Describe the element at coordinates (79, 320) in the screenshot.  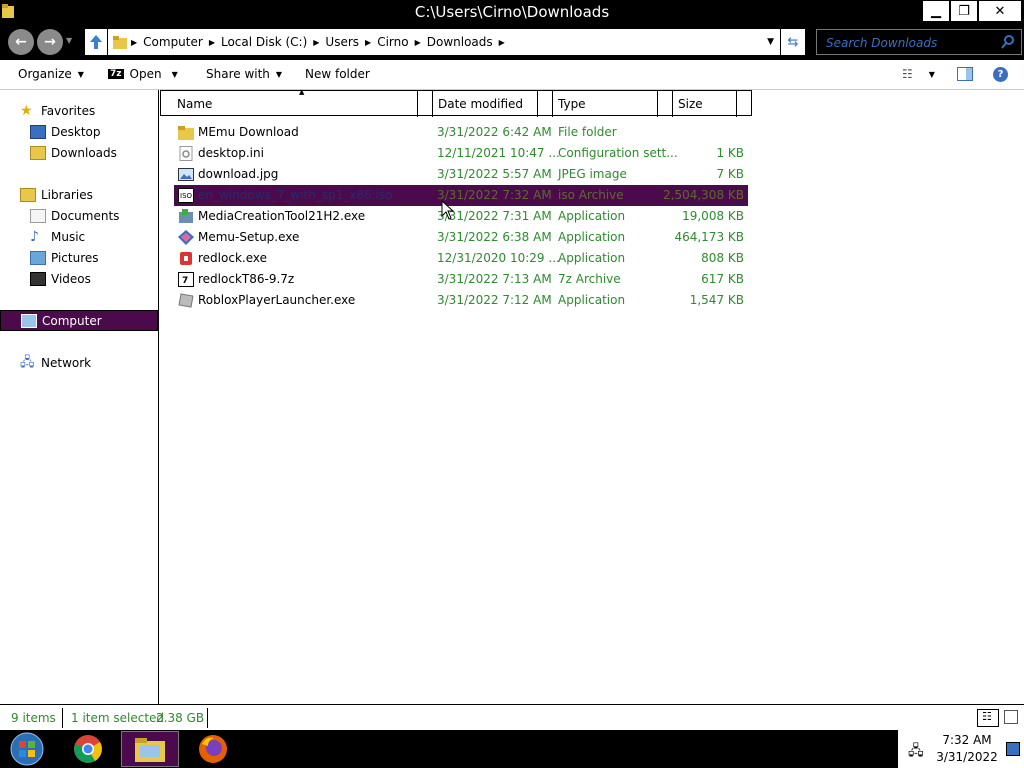
I see `nav-computer: Computer` at that location.